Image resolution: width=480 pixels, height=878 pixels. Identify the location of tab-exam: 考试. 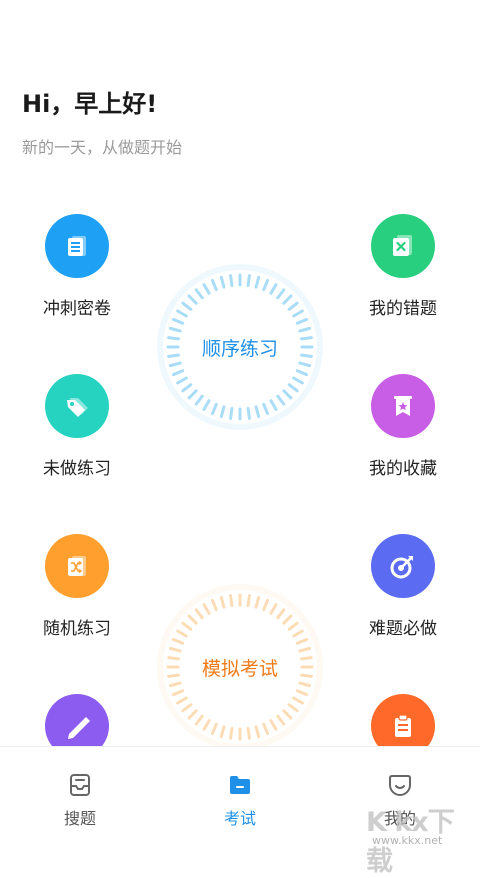
(240, 800).